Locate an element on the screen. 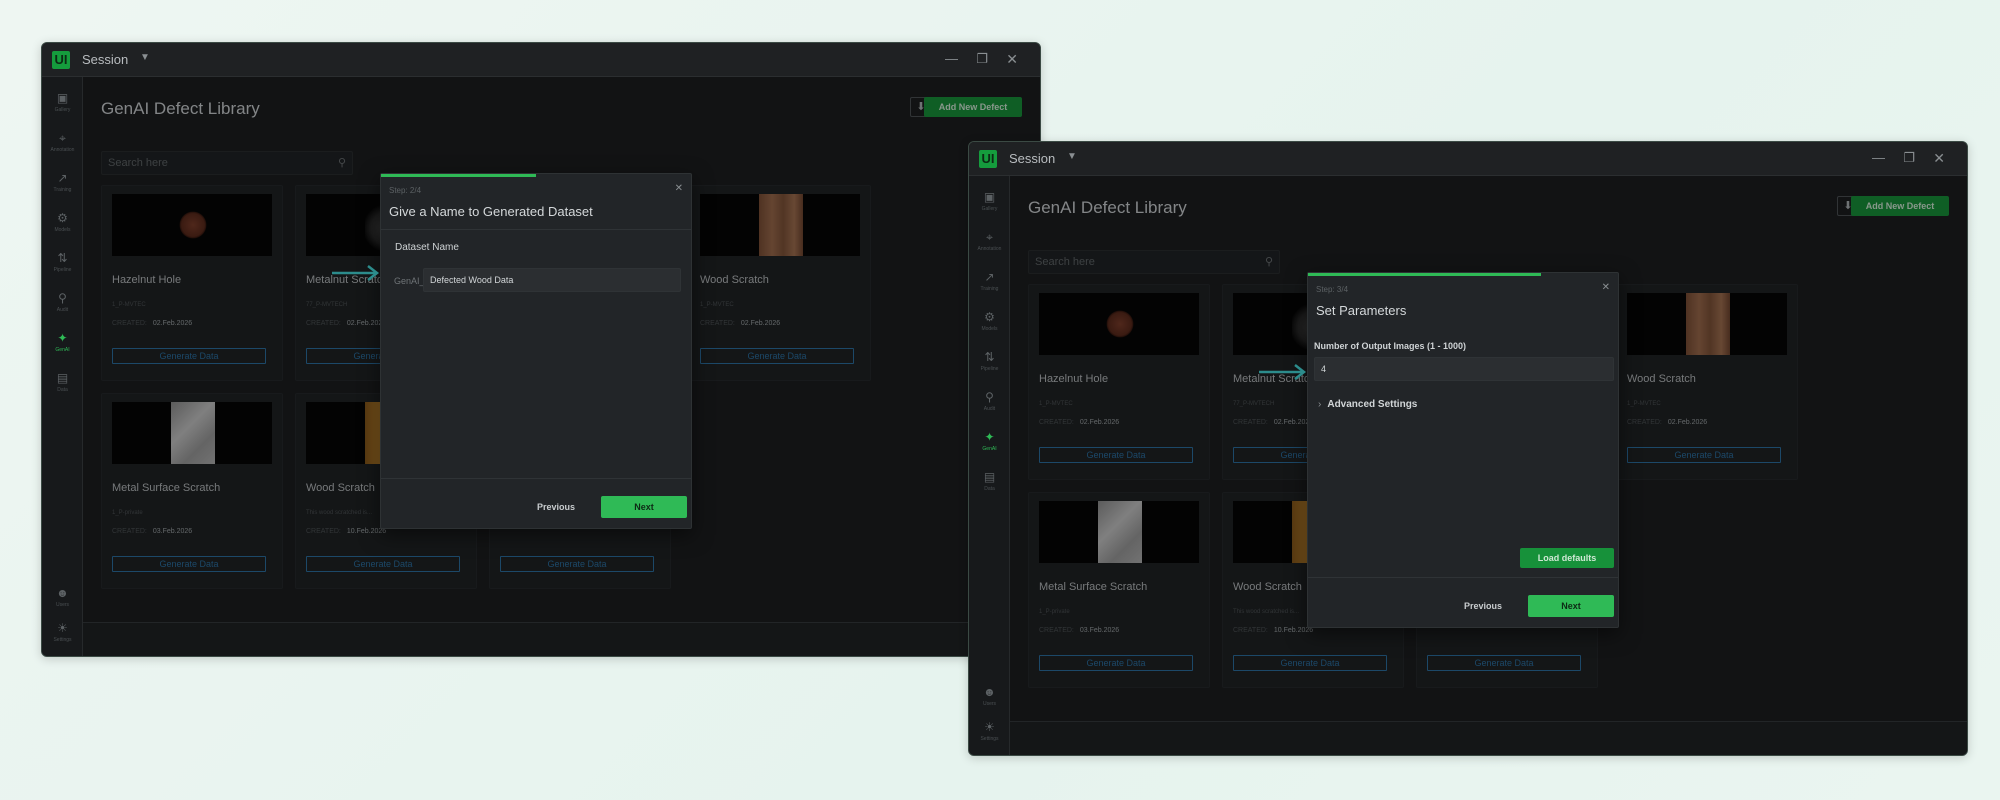 The image size is (2000, 800). output-images-input: 4 is located at coordinates (1464, 369).